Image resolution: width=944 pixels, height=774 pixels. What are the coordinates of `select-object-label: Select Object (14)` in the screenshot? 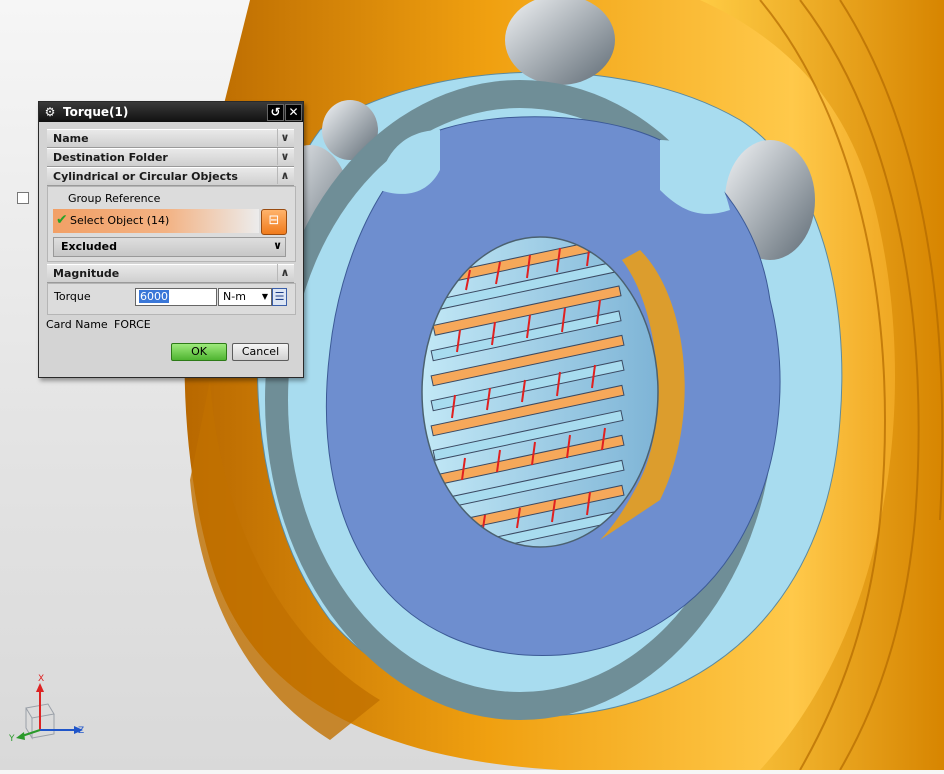 It's located at (120, 220).